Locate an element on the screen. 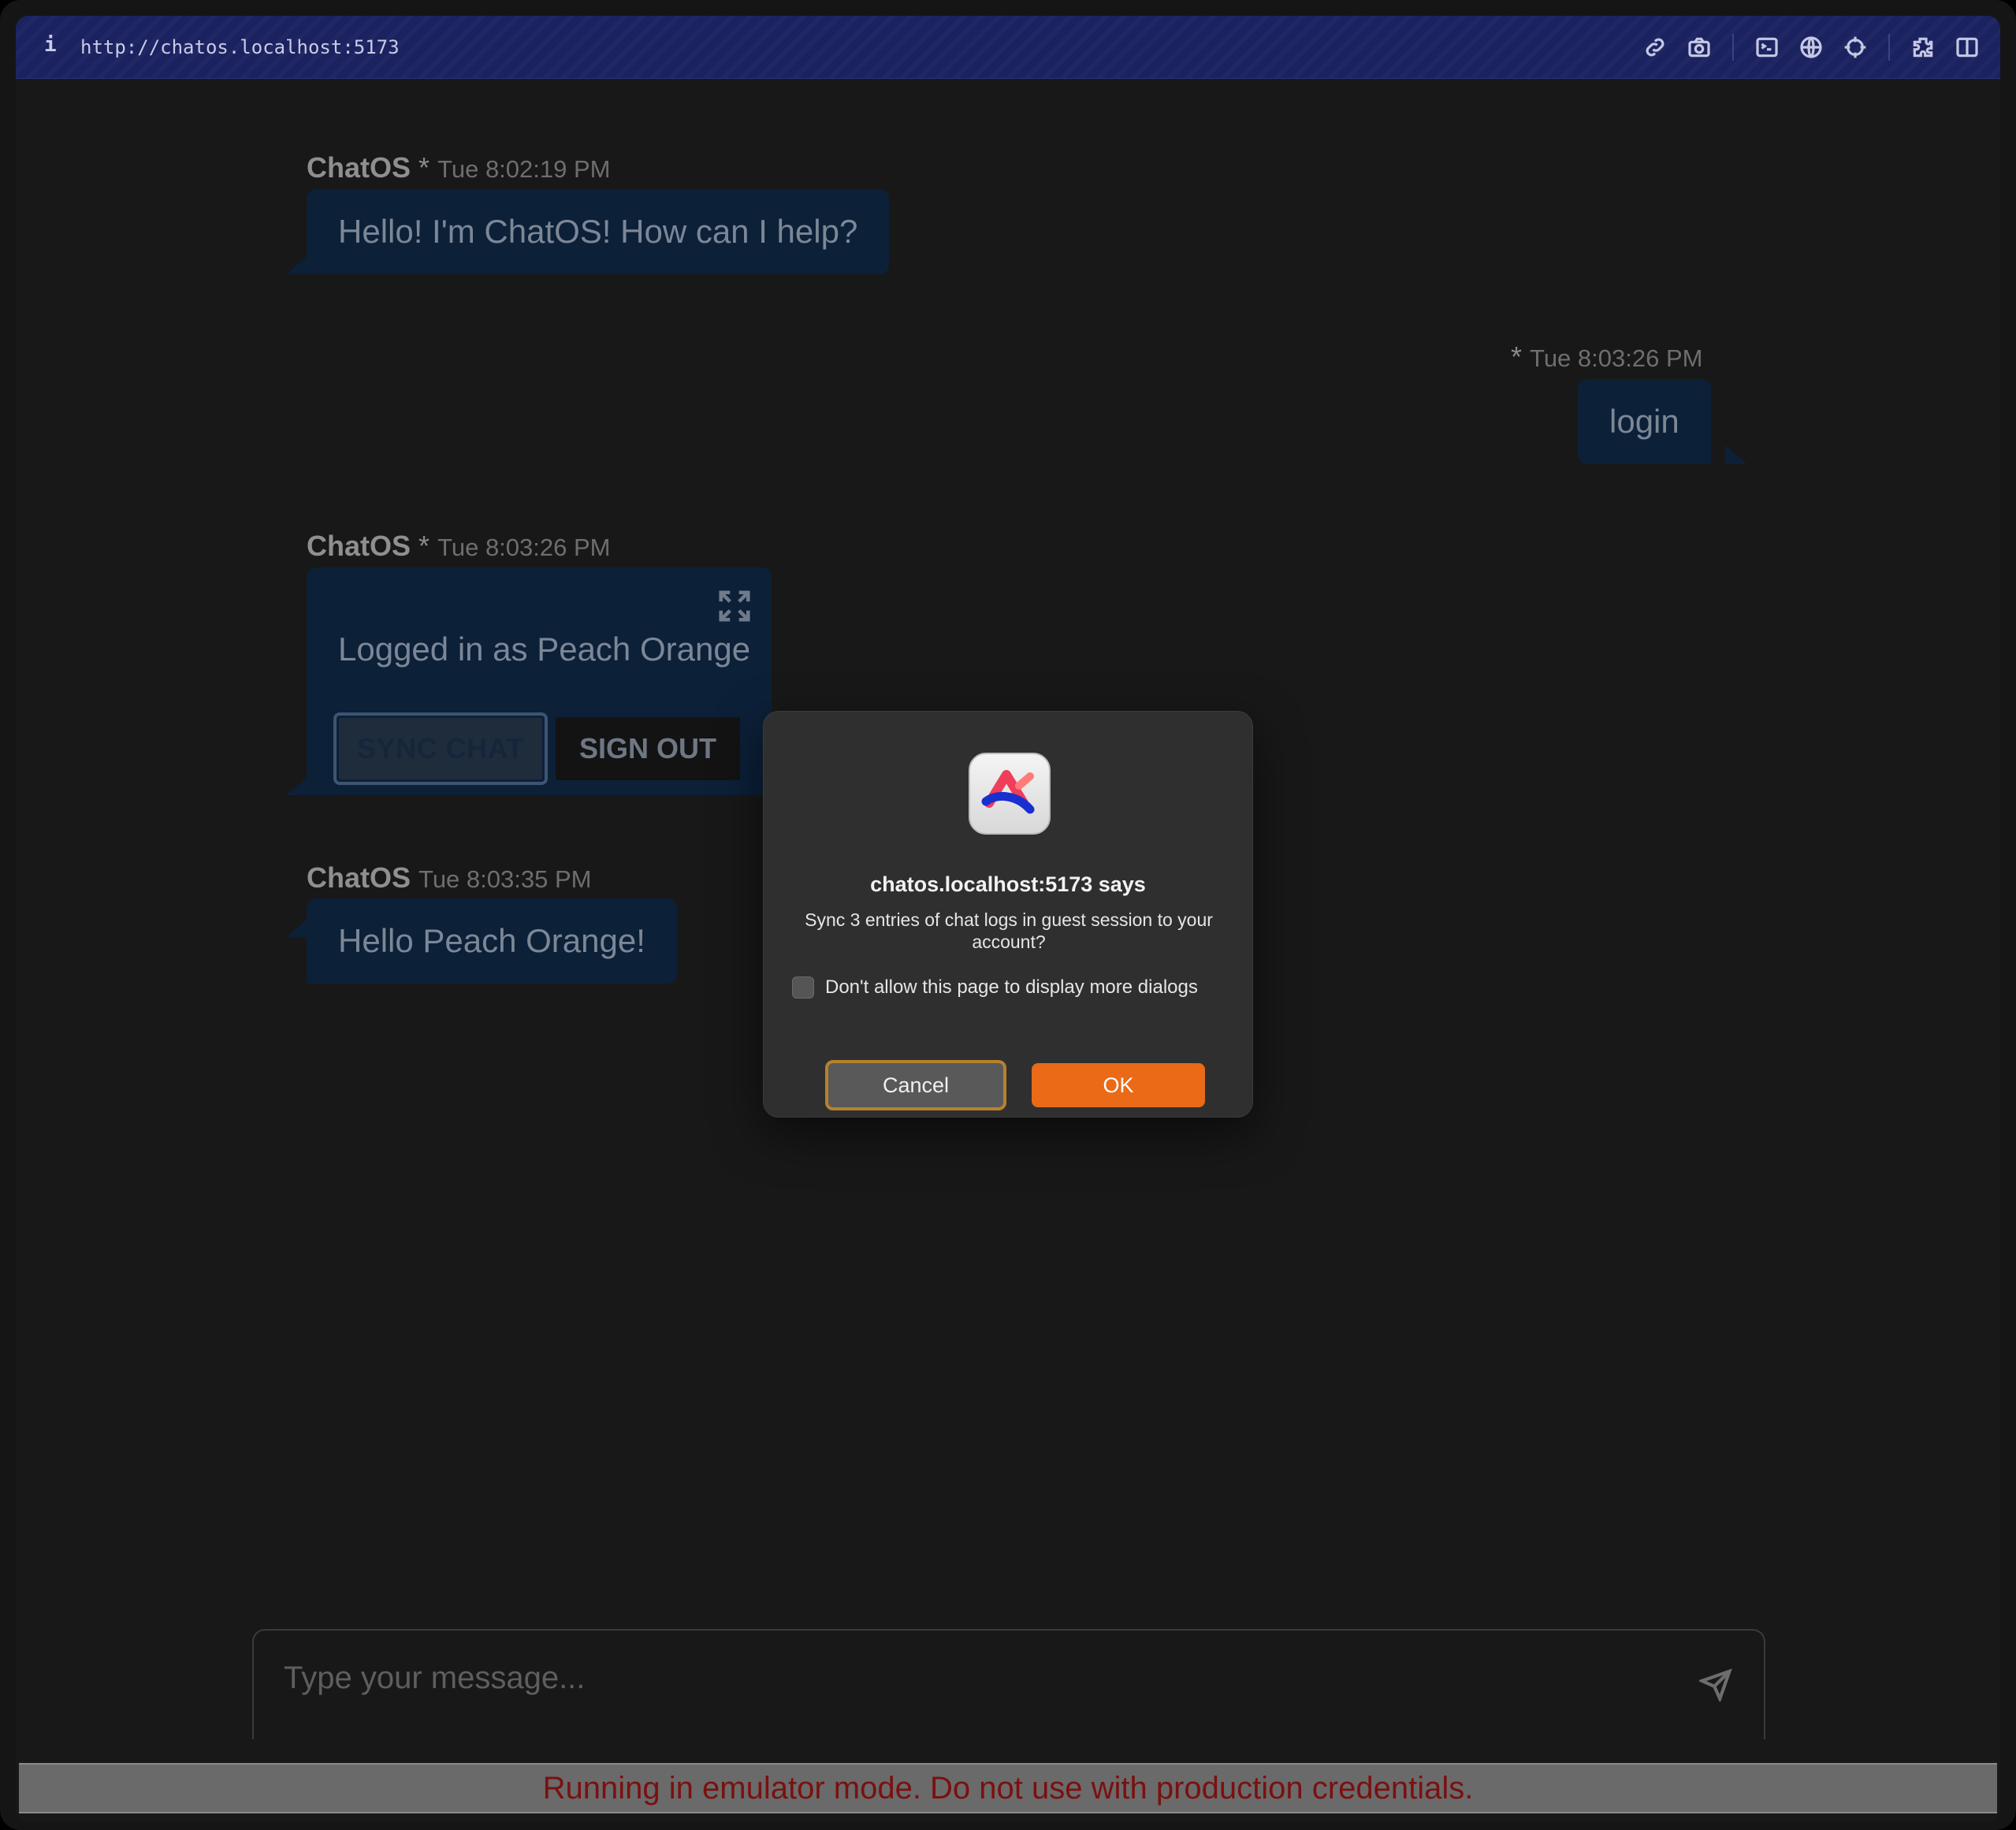 The width and height of the screenshot is (2016, 1830). terminal-icon is located at coordinates (1767, 47).